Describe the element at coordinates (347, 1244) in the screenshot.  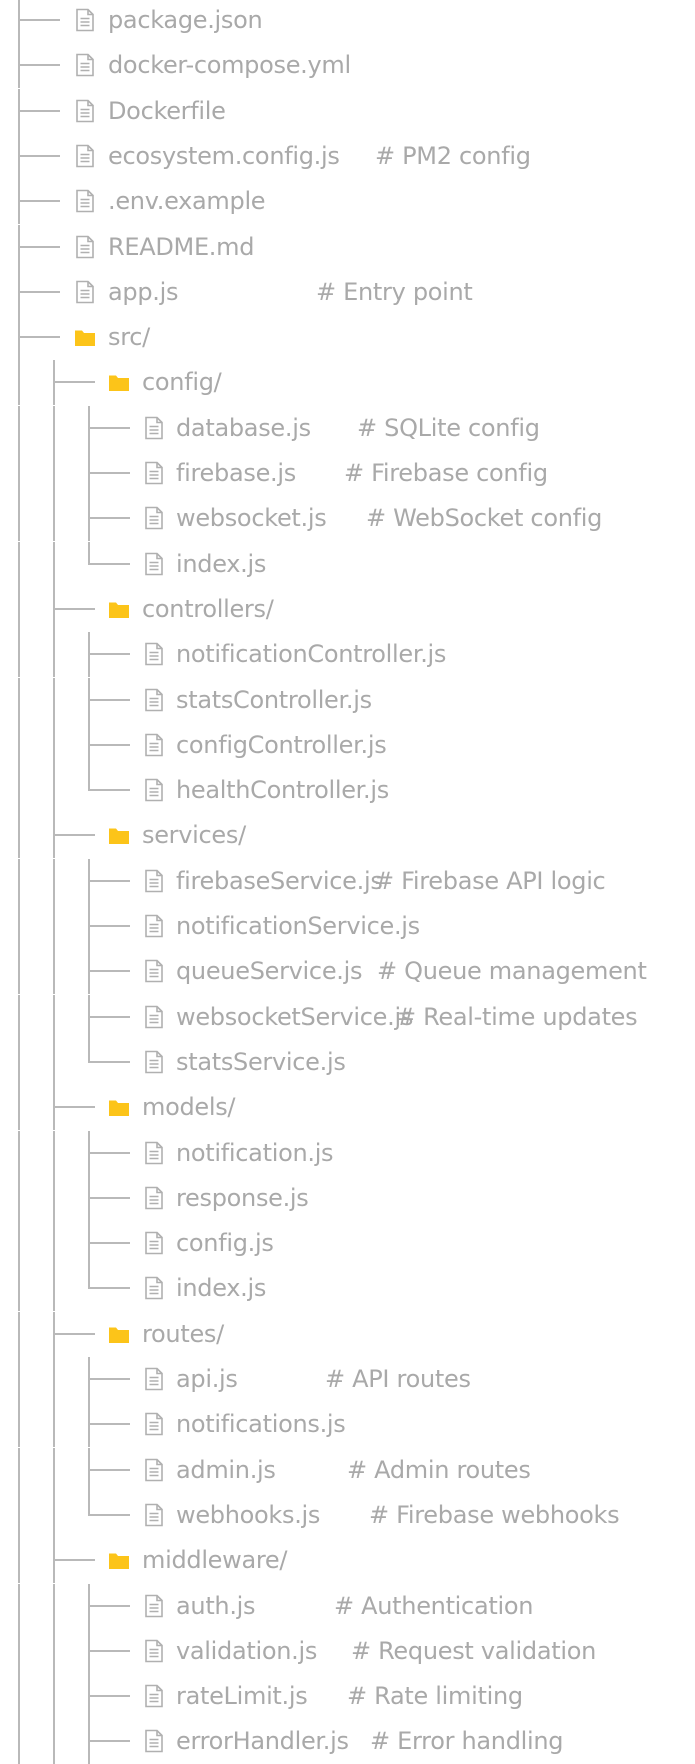
I see `tree-file-row: config.js` at that location.